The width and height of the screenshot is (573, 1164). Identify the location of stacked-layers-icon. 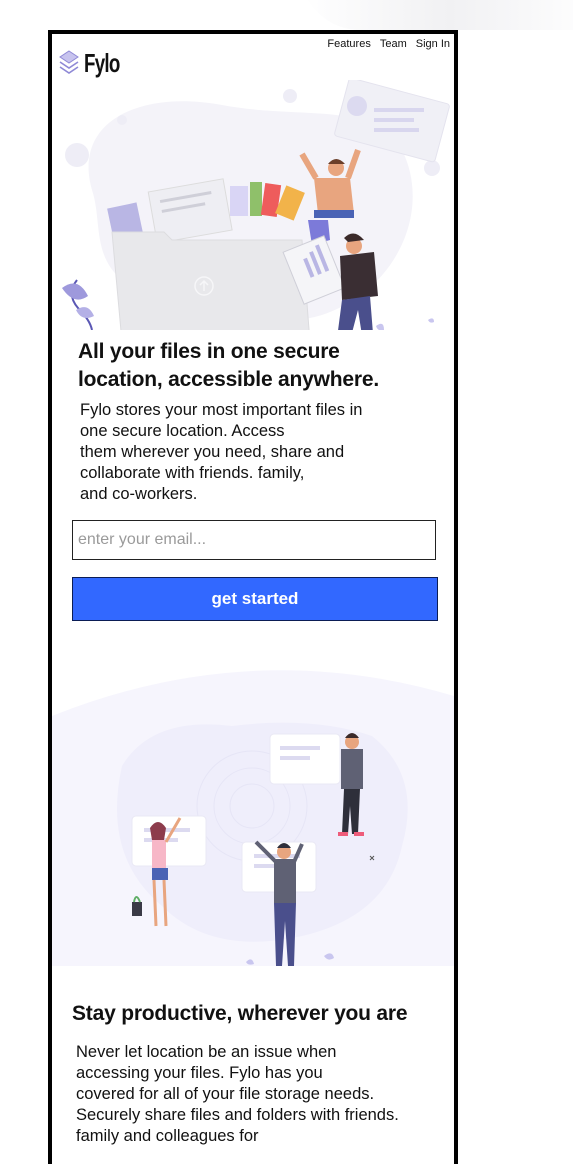
(69, 61).